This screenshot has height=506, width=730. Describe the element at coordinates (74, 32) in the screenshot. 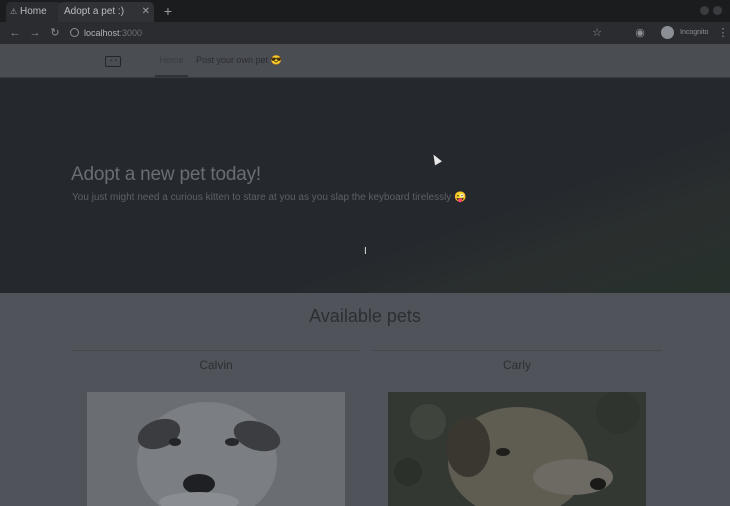

I see `site-info-icon` at that location.